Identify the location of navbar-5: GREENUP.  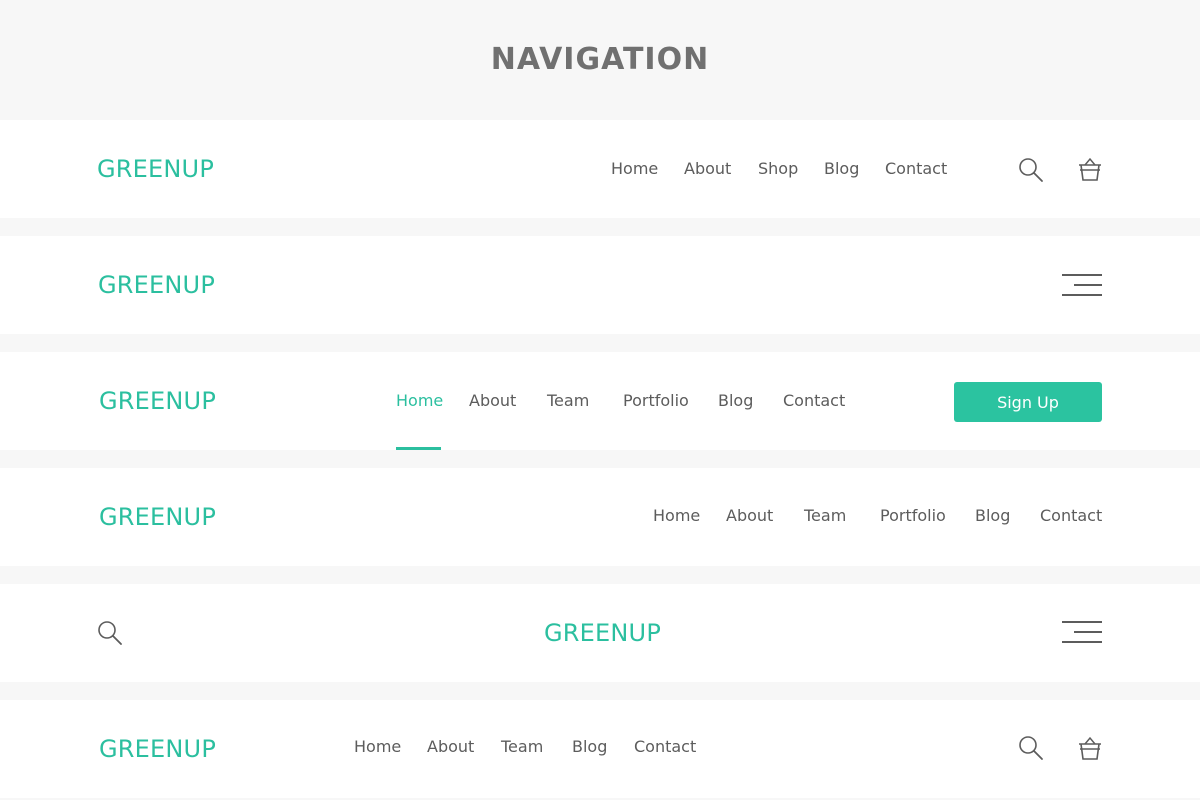
(600, 633).